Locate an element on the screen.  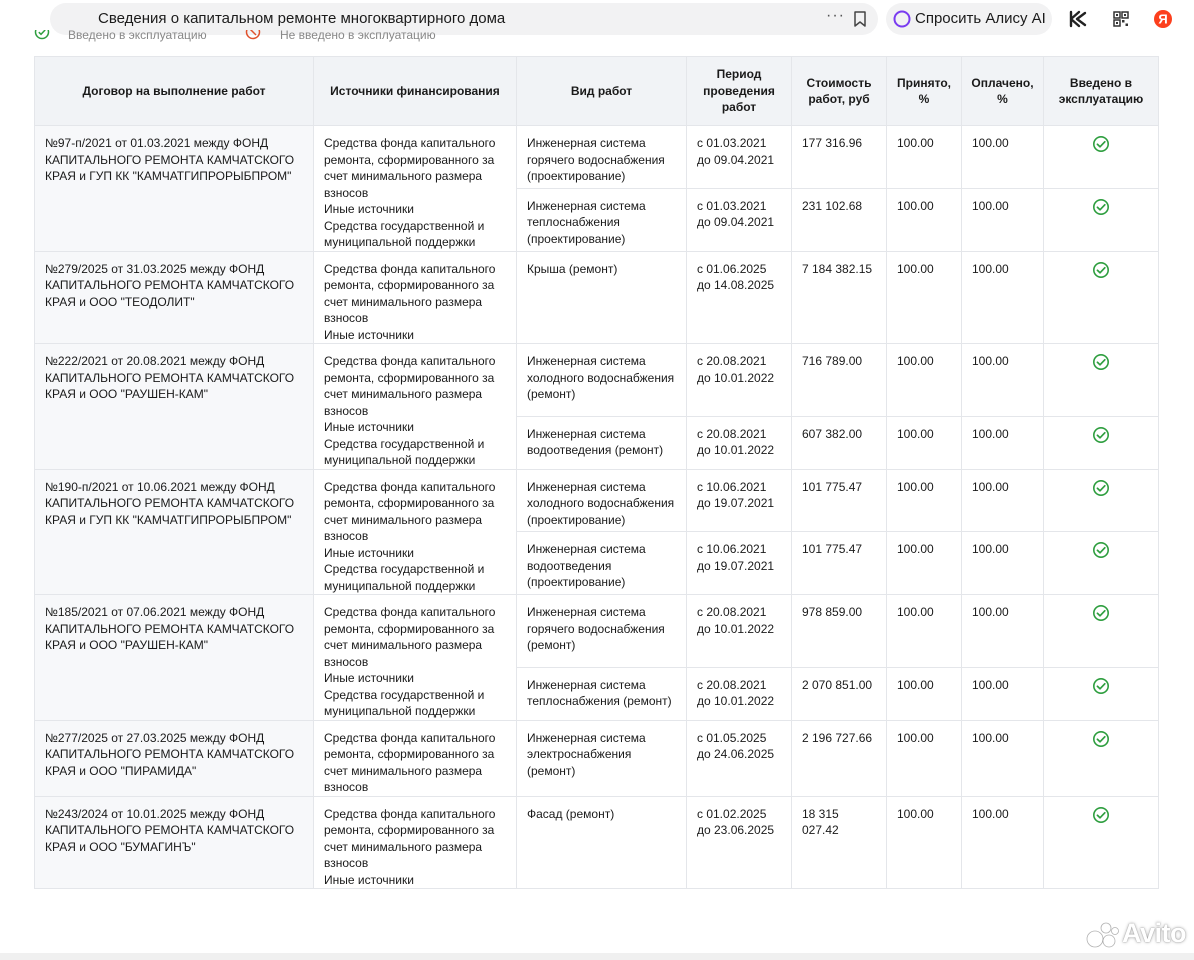
yandex-icon: Я is located at coordinates (1163, 19).